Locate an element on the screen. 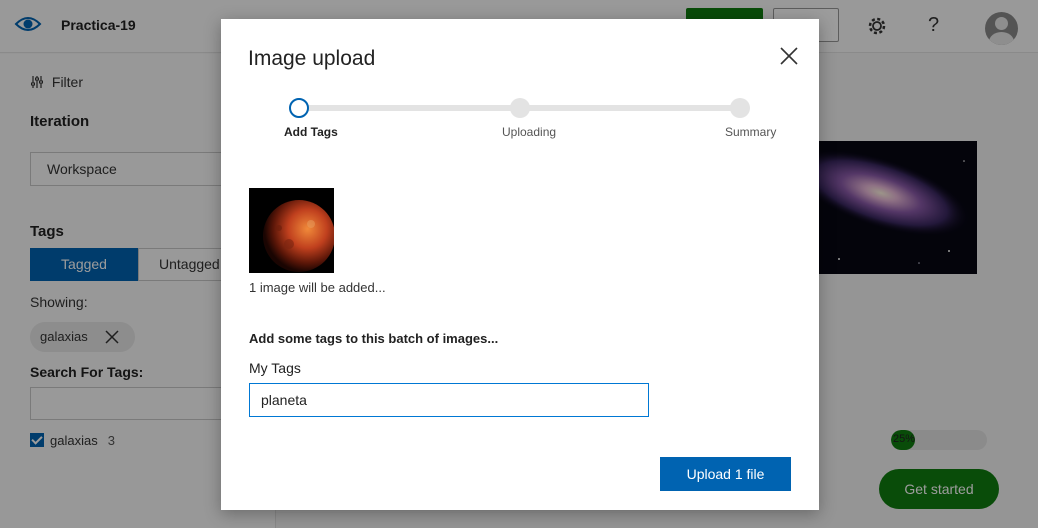 This screenshot has width=1038, height=528. my-tags-input is located at coordinates (449, 400).